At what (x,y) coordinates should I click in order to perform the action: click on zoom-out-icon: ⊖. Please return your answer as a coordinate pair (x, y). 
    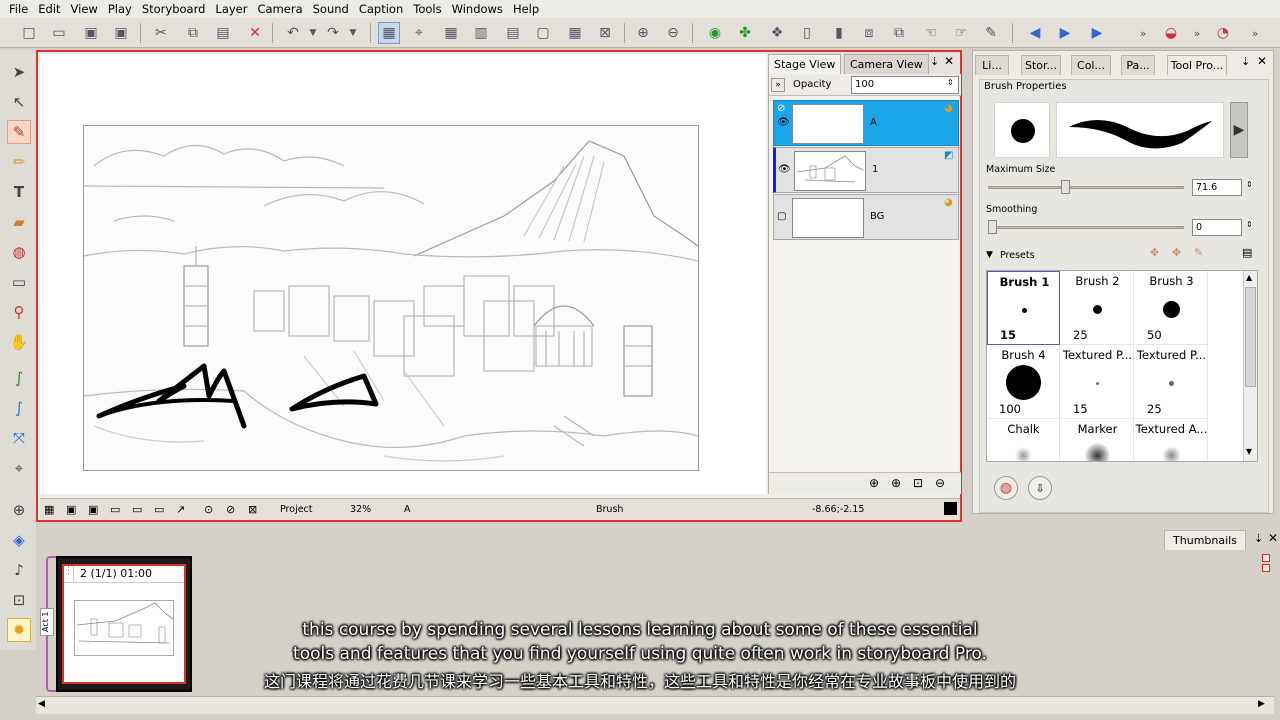
    Looking at the image, I should click on (673, 33).